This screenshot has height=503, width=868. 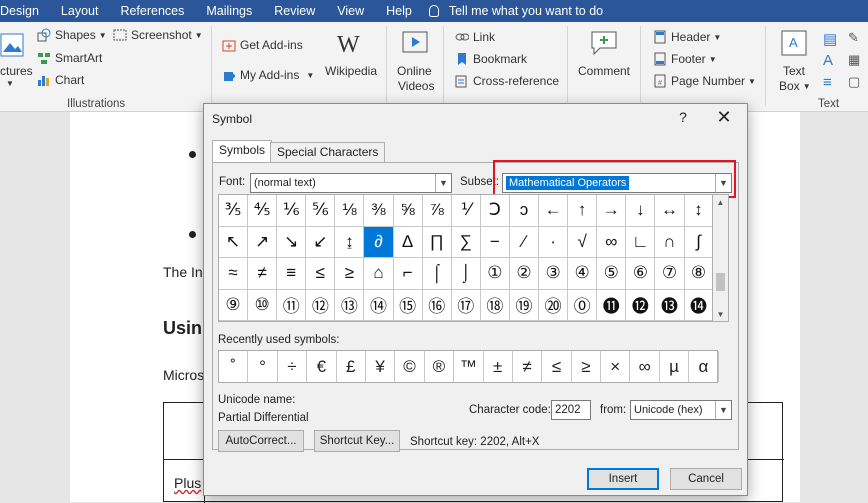 What do you see at coordinates (507, 81) in the screenshot?
I see `cross-reference-button: Cross-reference` at bounding box center [507, 81].